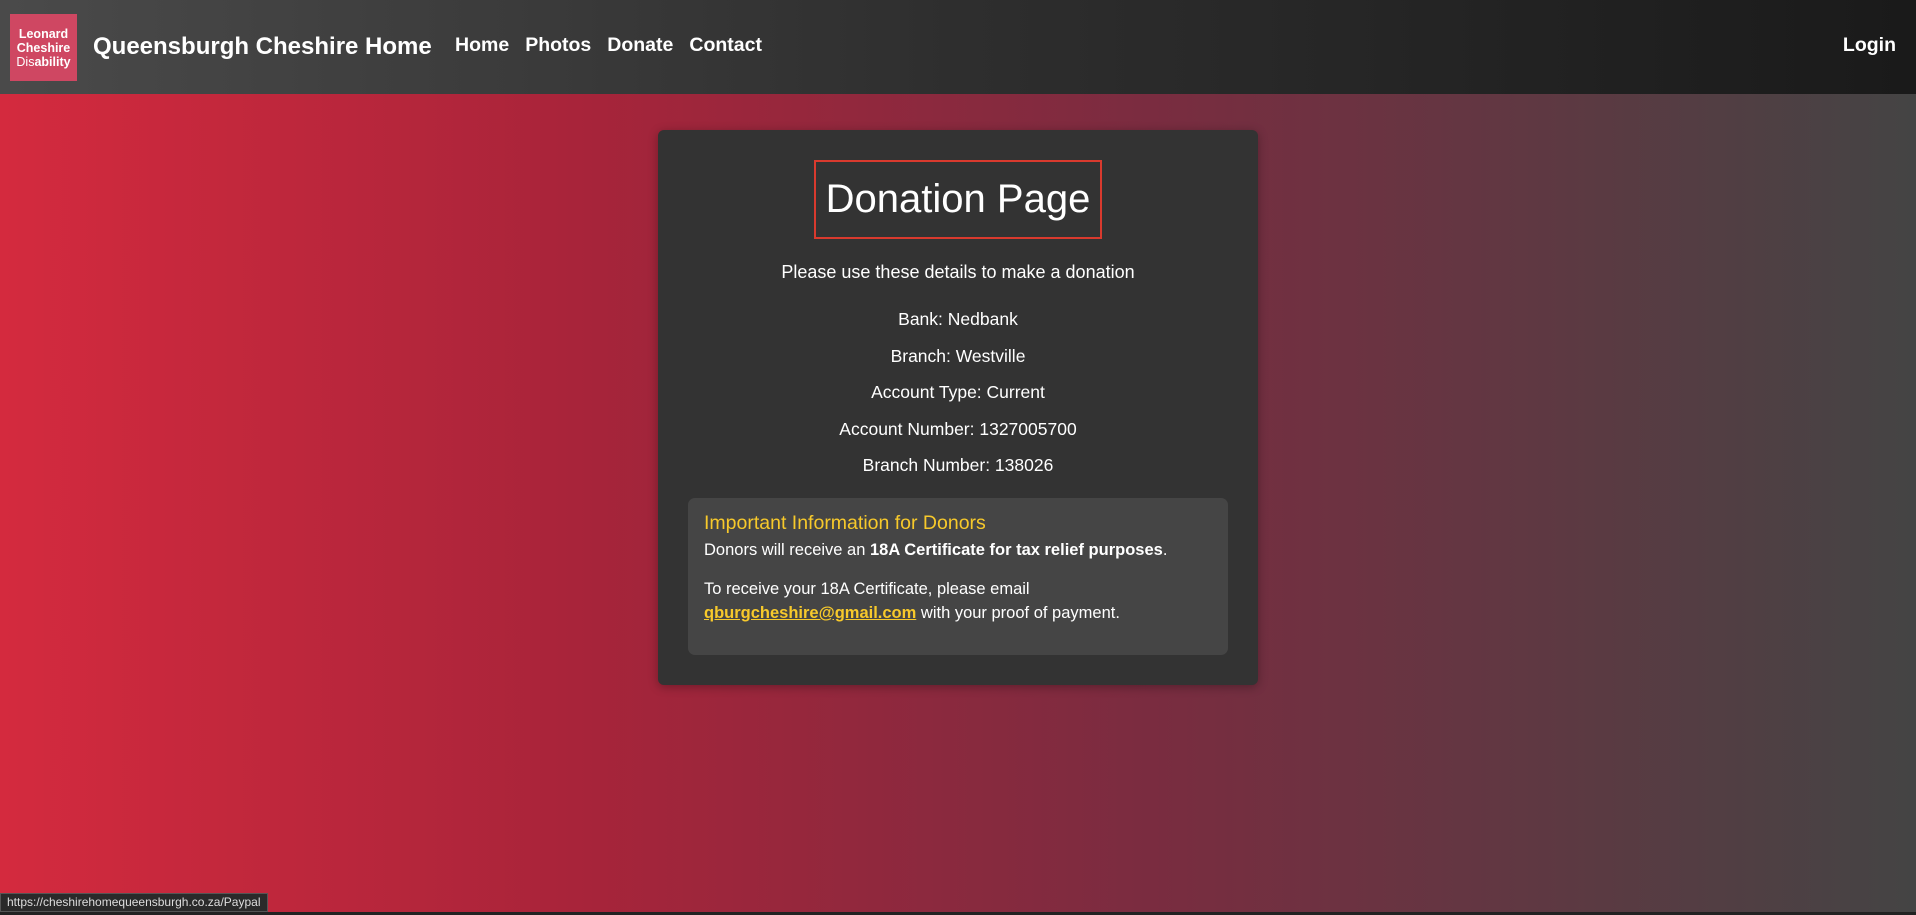 The image size is (1916, 915). Describe the element at coordinates (725, 45) in the screenshot. I see `nav-contact: Contact` at that location.